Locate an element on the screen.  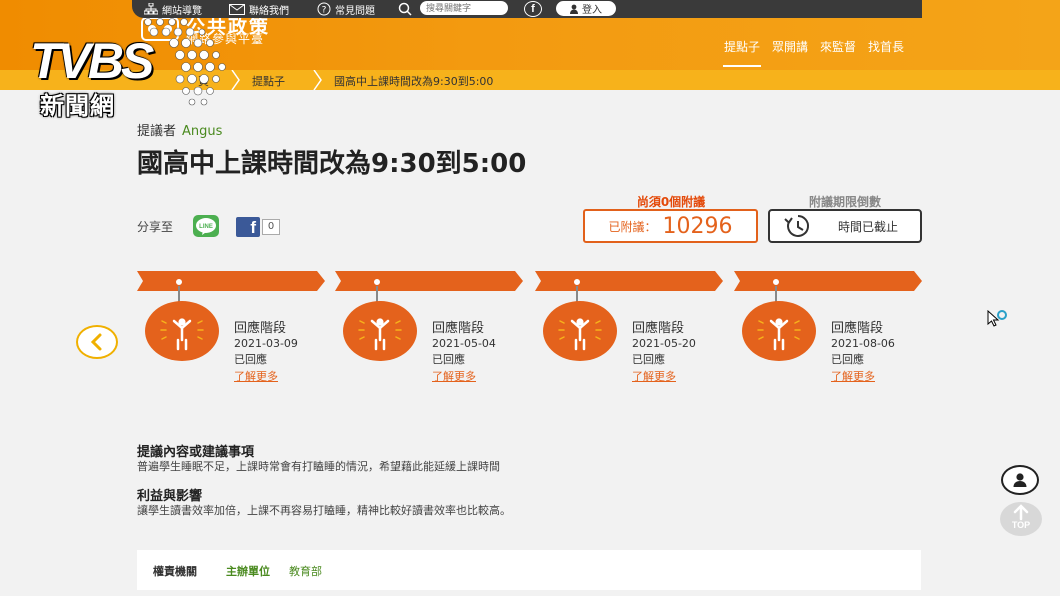
search-icon is located at coordinates (405, 9).